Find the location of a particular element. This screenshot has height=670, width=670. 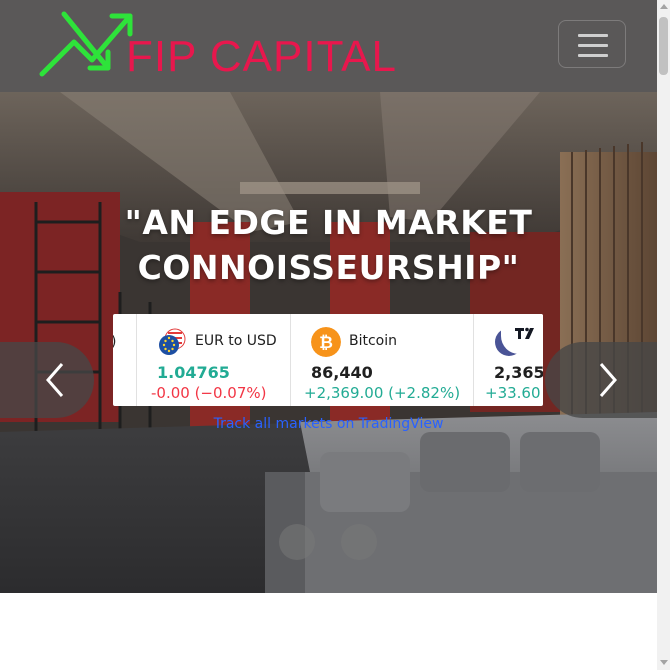

eu-us-flag-icon is located at coordinates (172, 341).